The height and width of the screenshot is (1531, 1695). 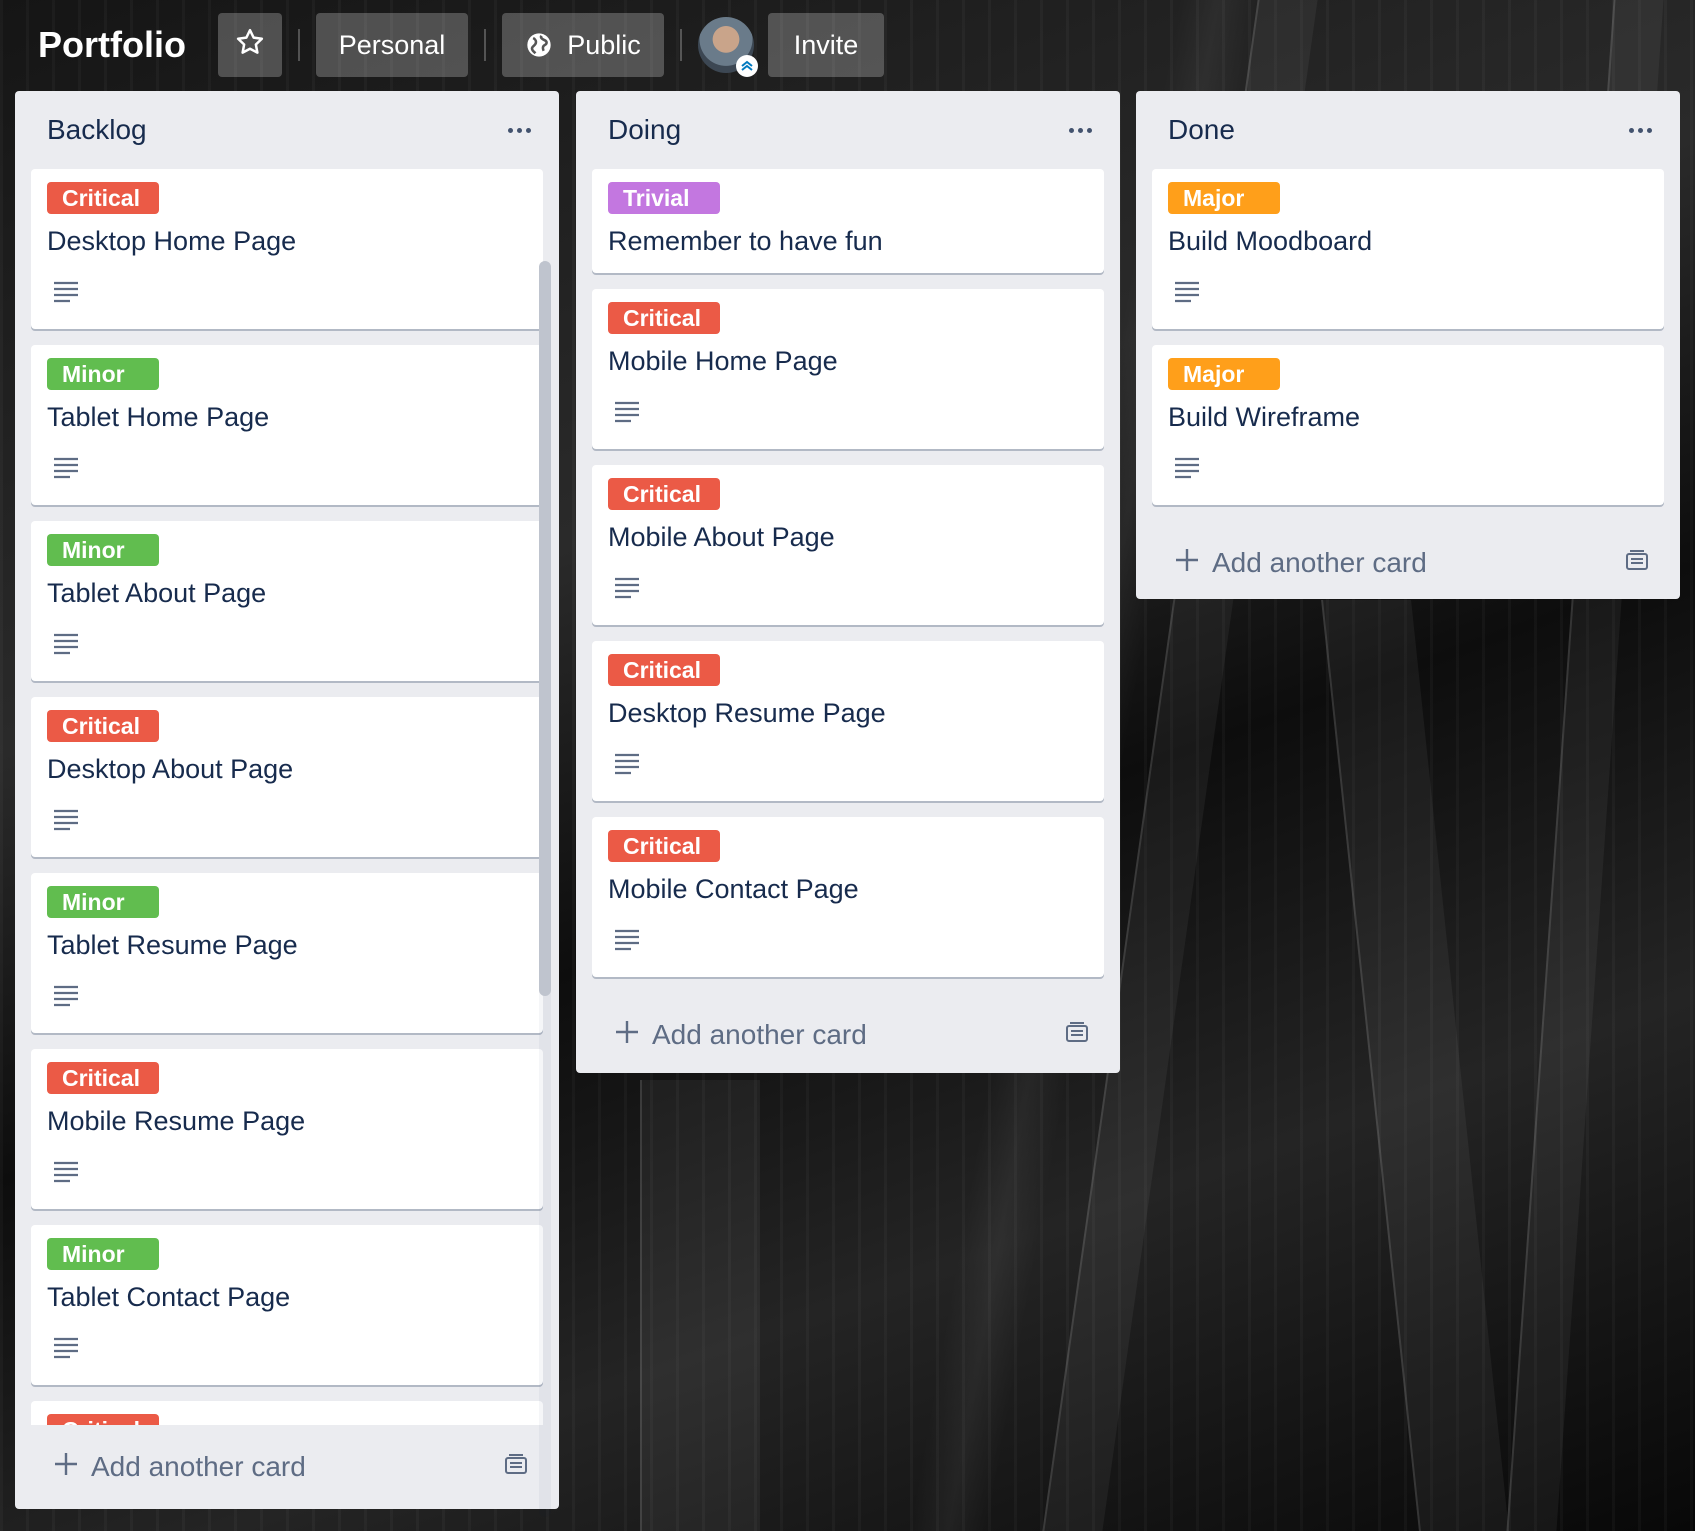 I want to click on card: Critical Mobile About Page, so click(x=848, y=545).